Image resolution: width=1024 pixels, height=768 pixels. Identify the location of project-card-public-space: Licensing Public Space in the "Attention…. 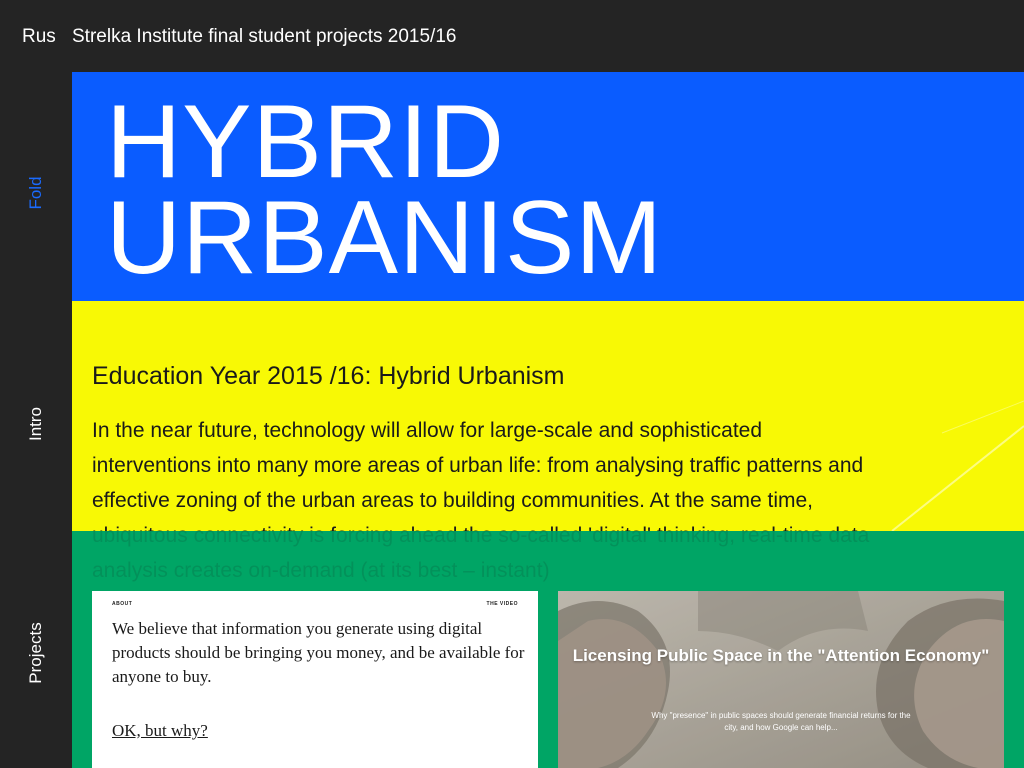
(781, 679).